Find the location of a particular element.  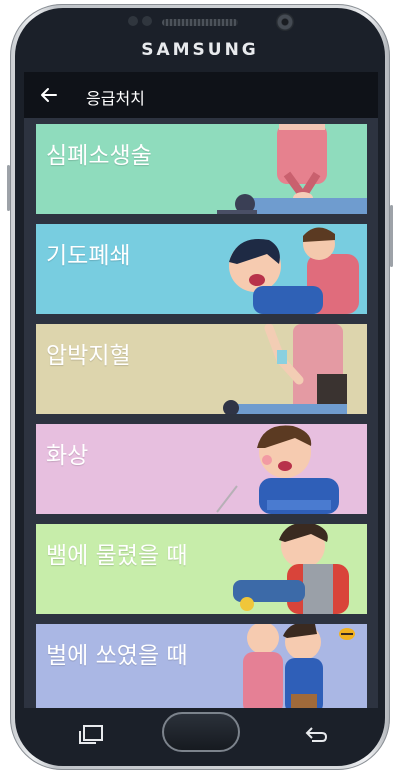

page-title: 응급처치 is located at coordinates (115, 98).